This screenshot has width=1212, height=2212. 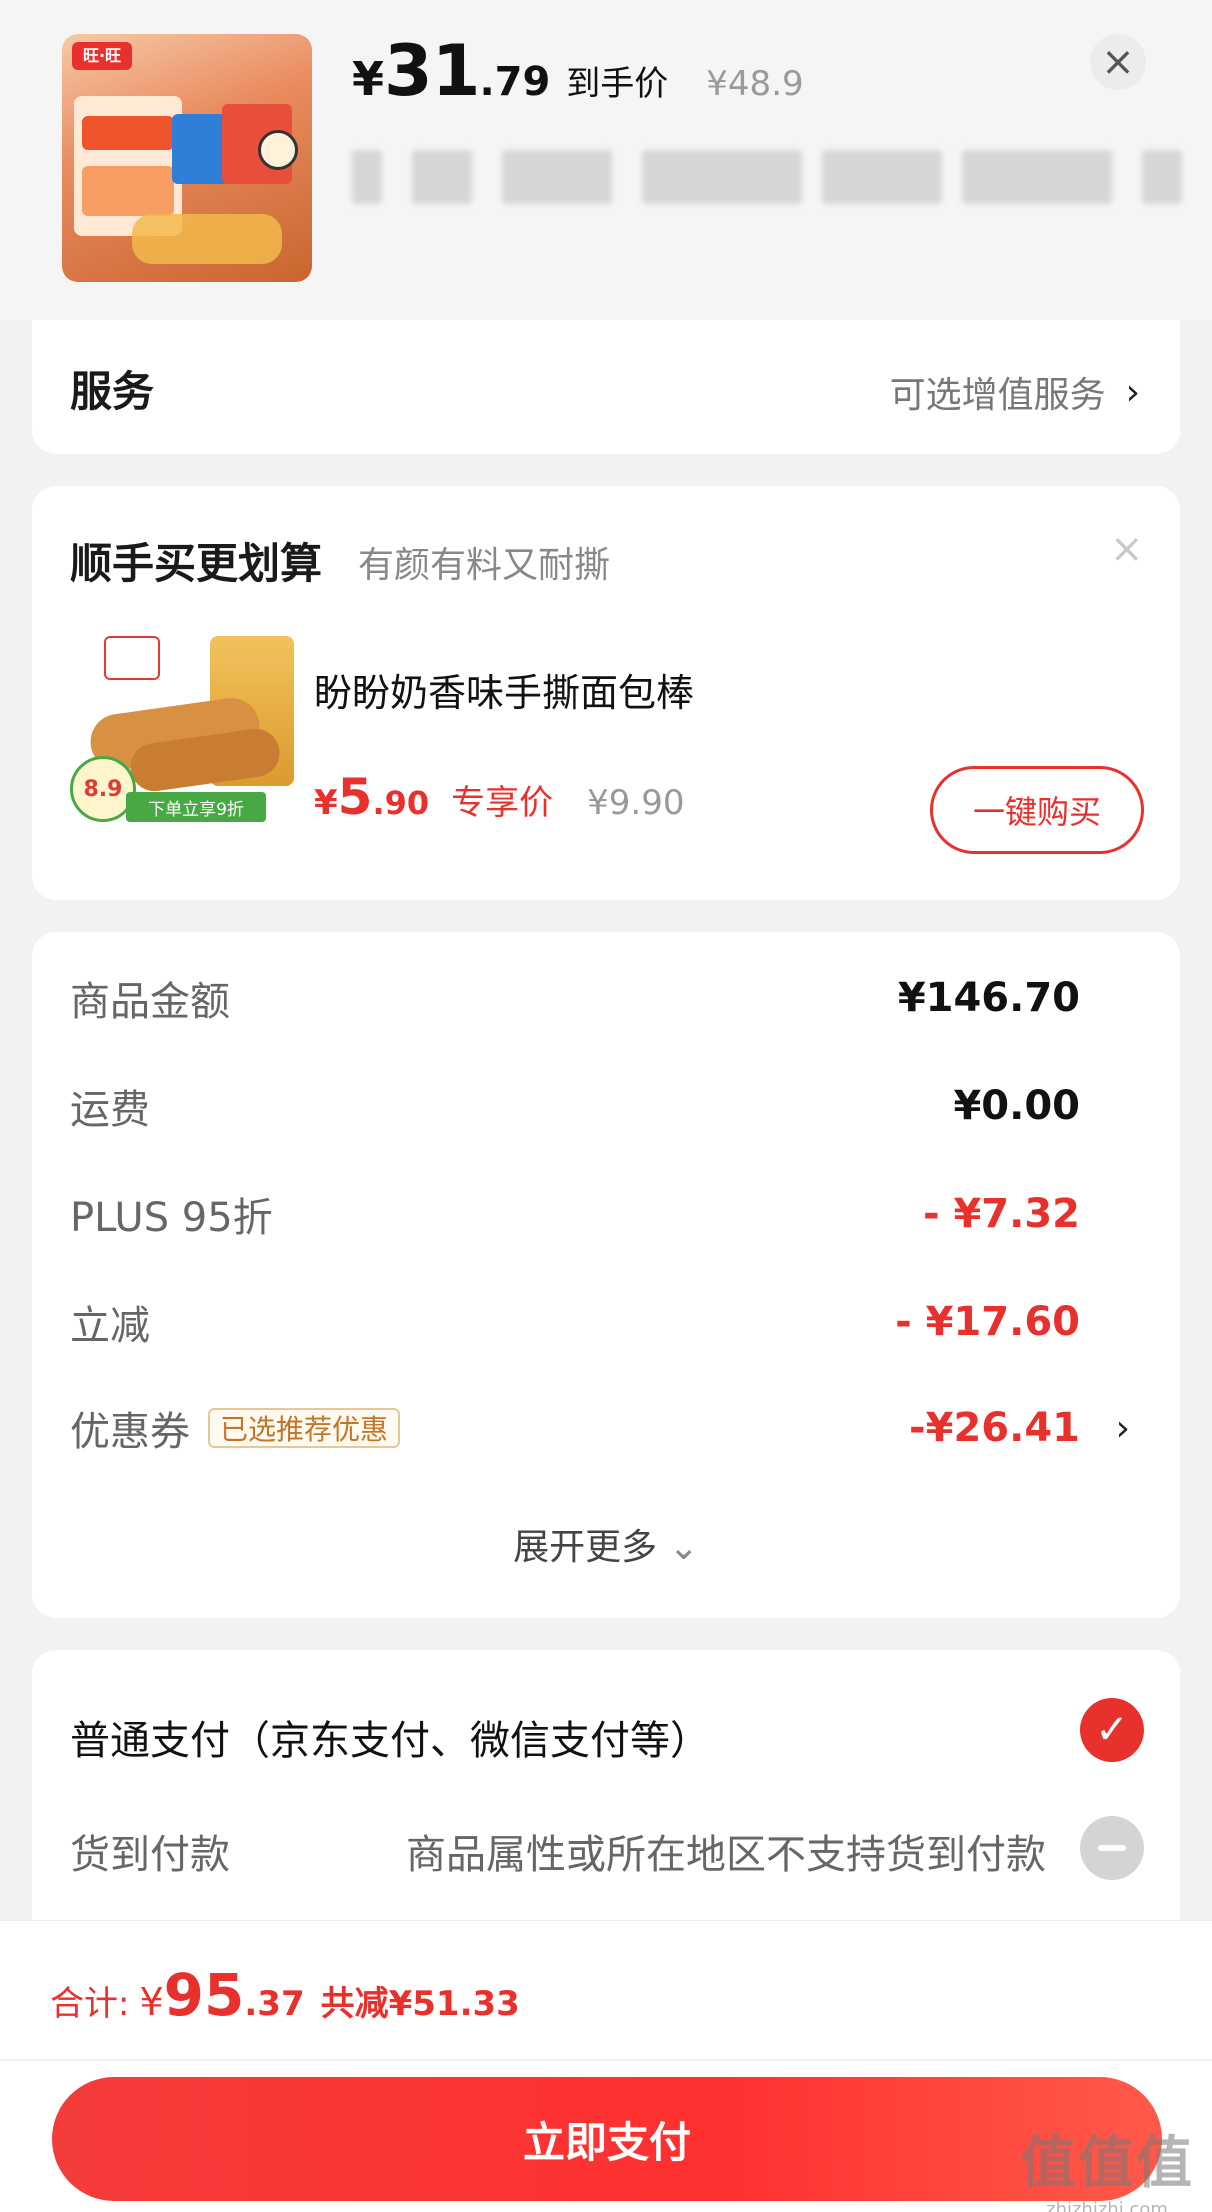 I want to click on chevron-down-icon: ⌄, so click(x=683, y=1547).